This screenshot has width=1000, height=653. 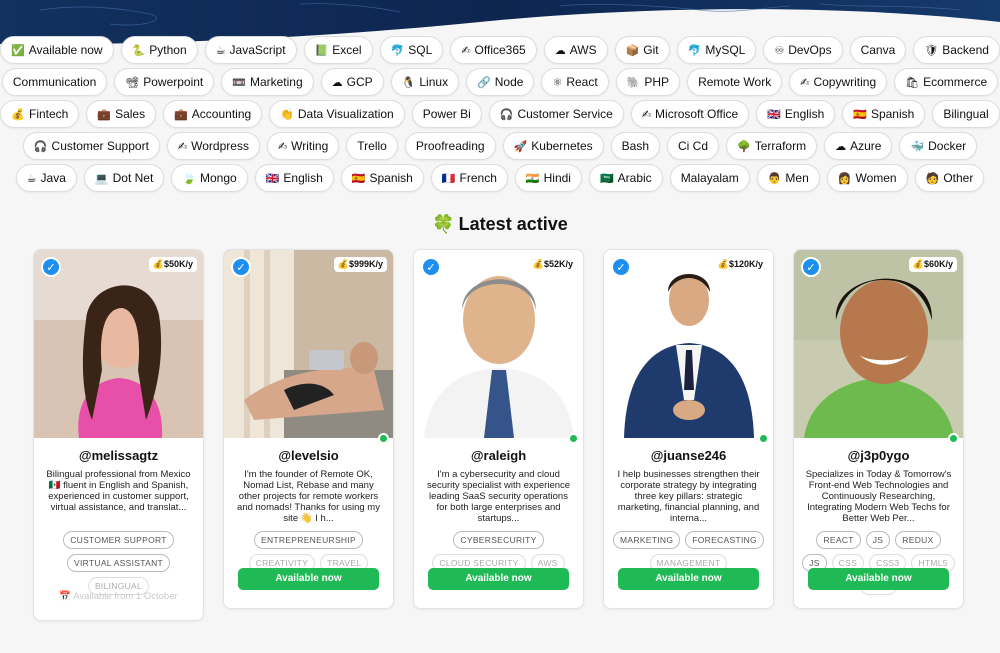 What do you see at coordinates (287, 114) in the screenshot?
I see `tag-icon: 👏` at bounding box center [287, 114].